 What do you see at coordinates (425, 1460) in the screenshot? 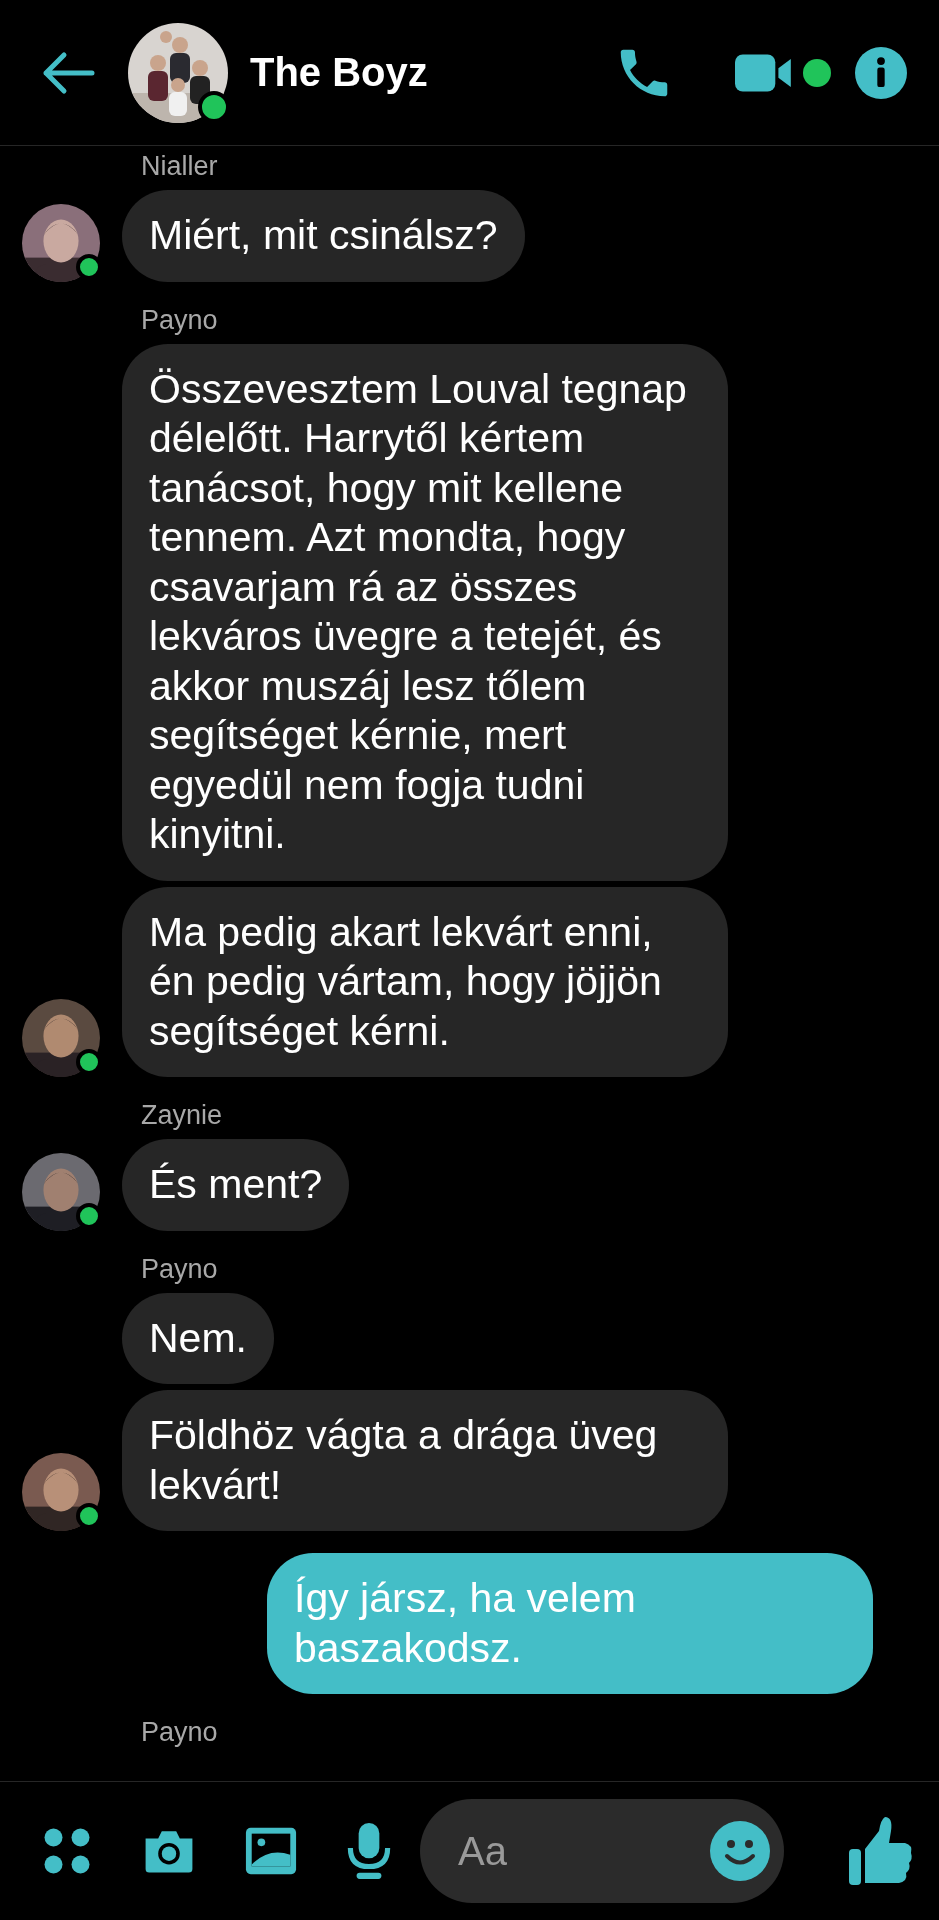
I see `message-bubble: Földhöz vágta a drága üveg lekvárt!` at bounding box center [425, 1460].